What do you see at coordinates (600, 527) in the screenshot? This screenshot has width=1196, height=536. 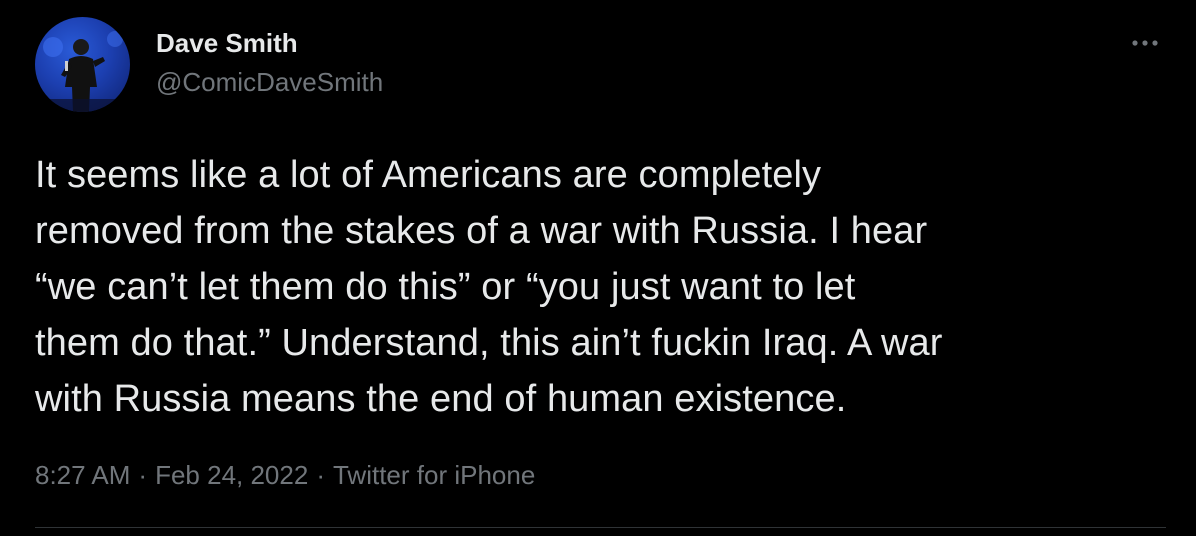 I see `divider` at bounding box center [600, 527].